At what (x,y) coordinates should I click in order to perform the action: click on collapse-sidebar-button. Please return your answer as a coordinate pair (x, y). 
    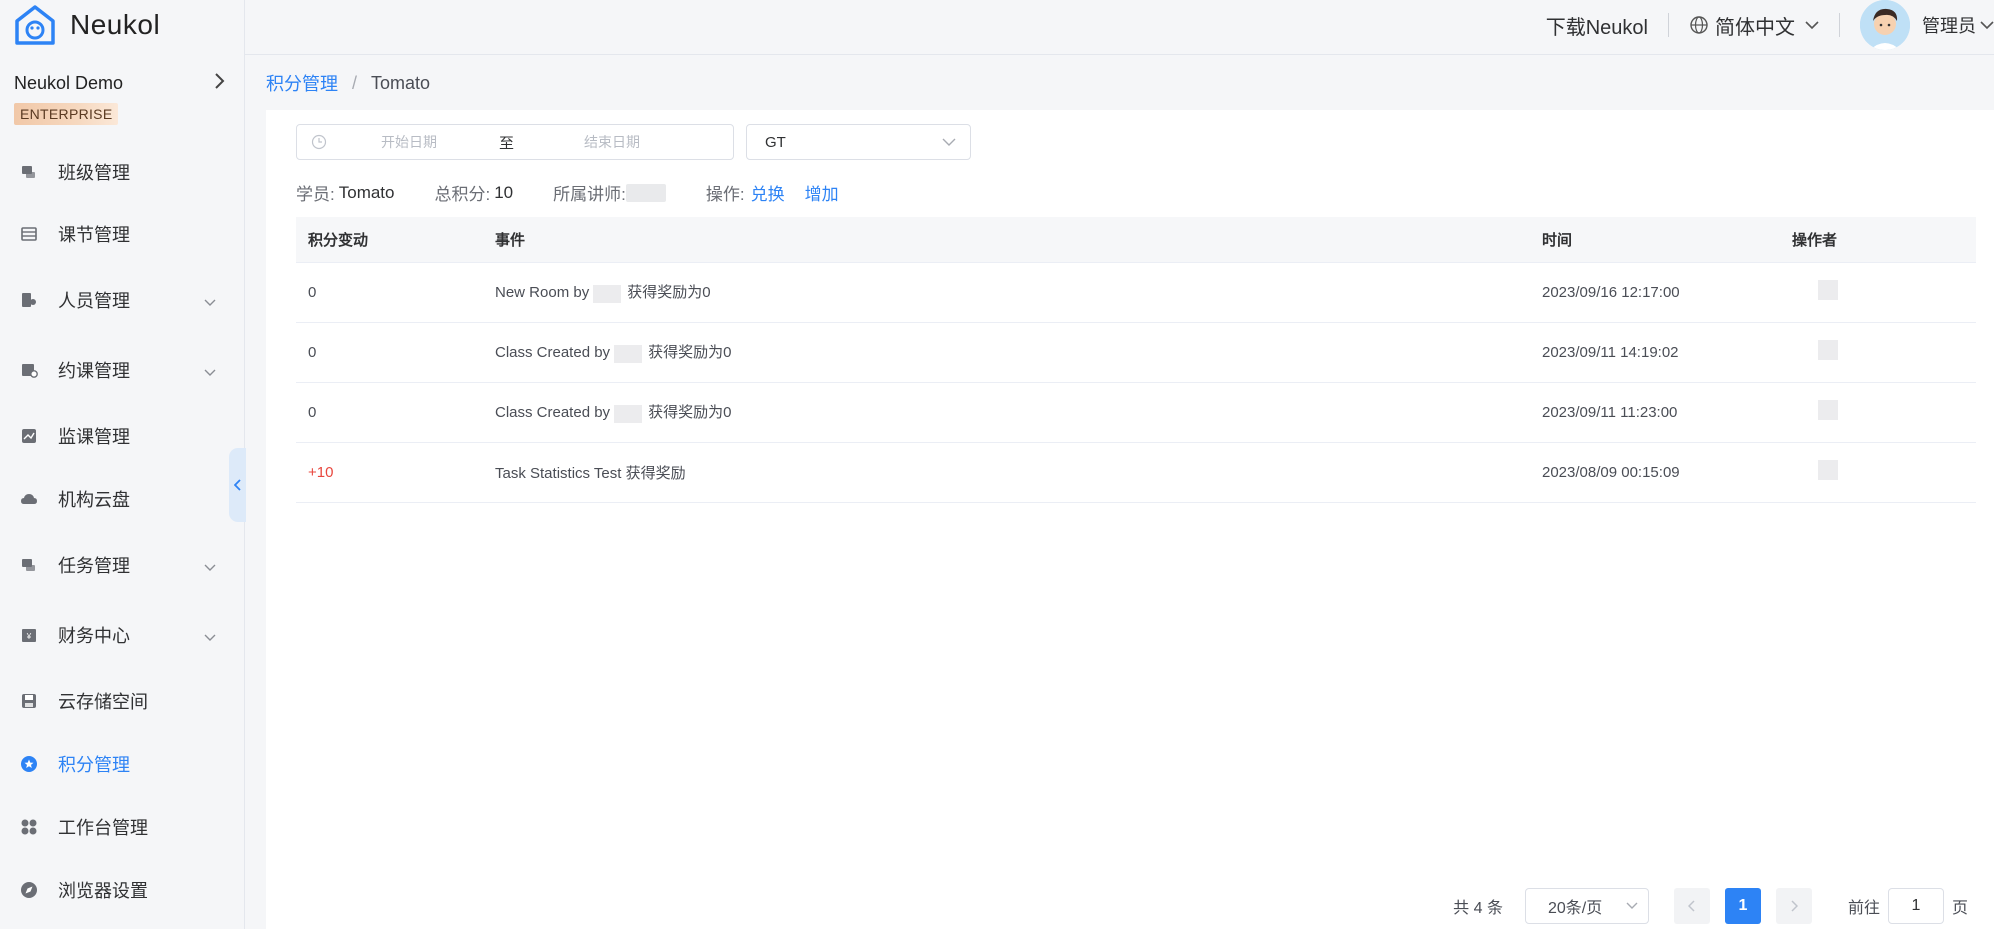
    Looking at the image, I should click on (237, 485).